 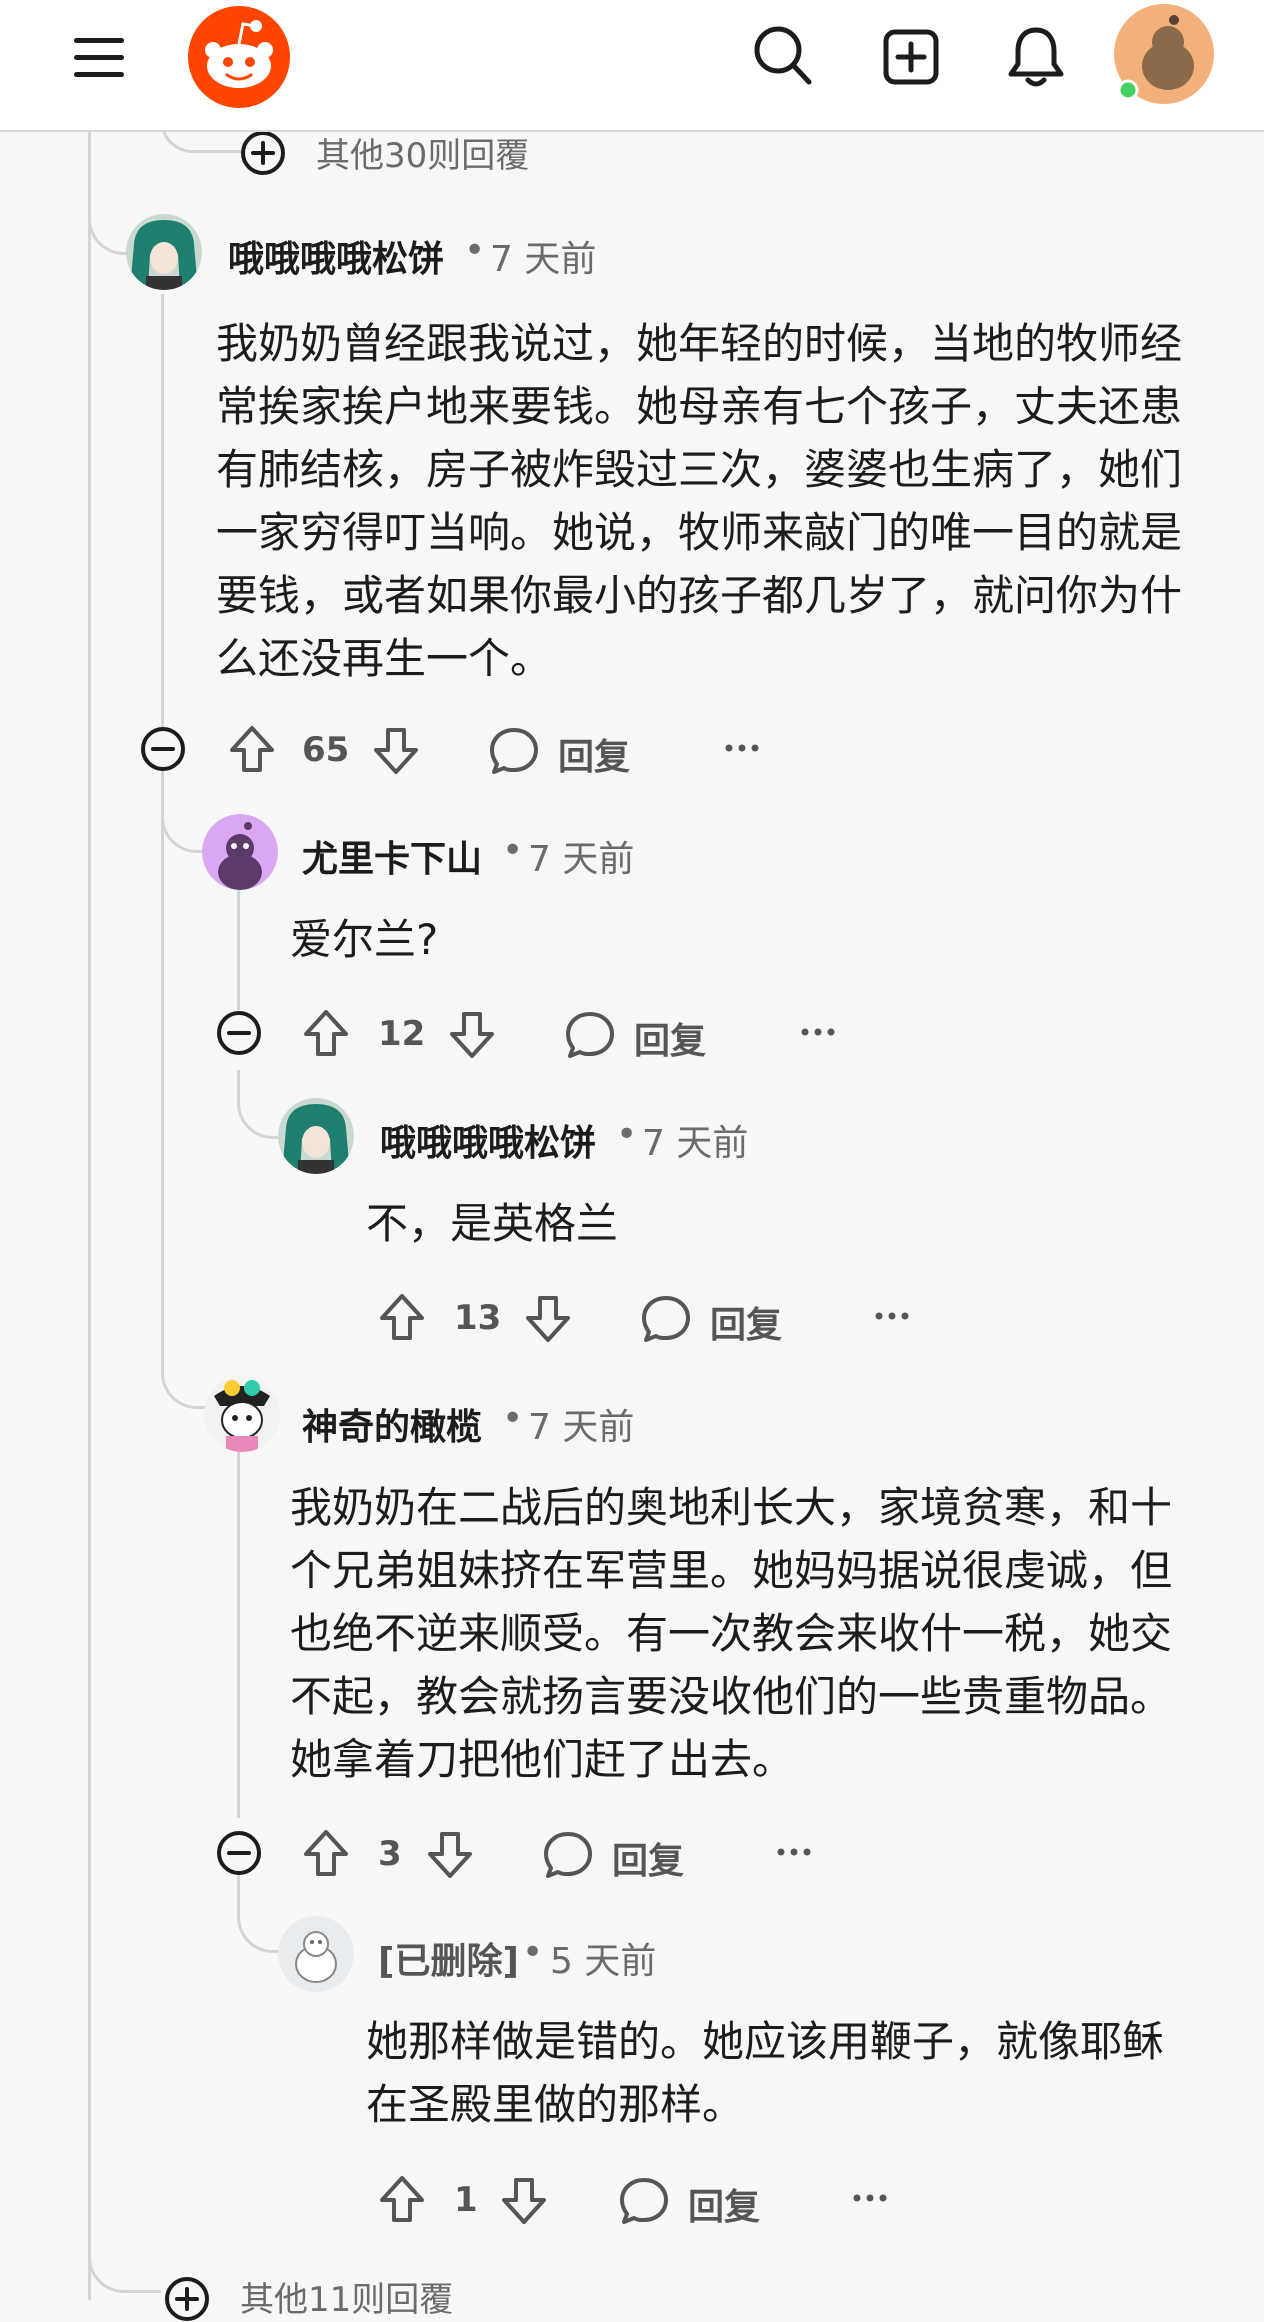 What do you see at coordinates (326, 750) in the screenshot?
I see `vote-count: 65` at bounding box center [326, 750].